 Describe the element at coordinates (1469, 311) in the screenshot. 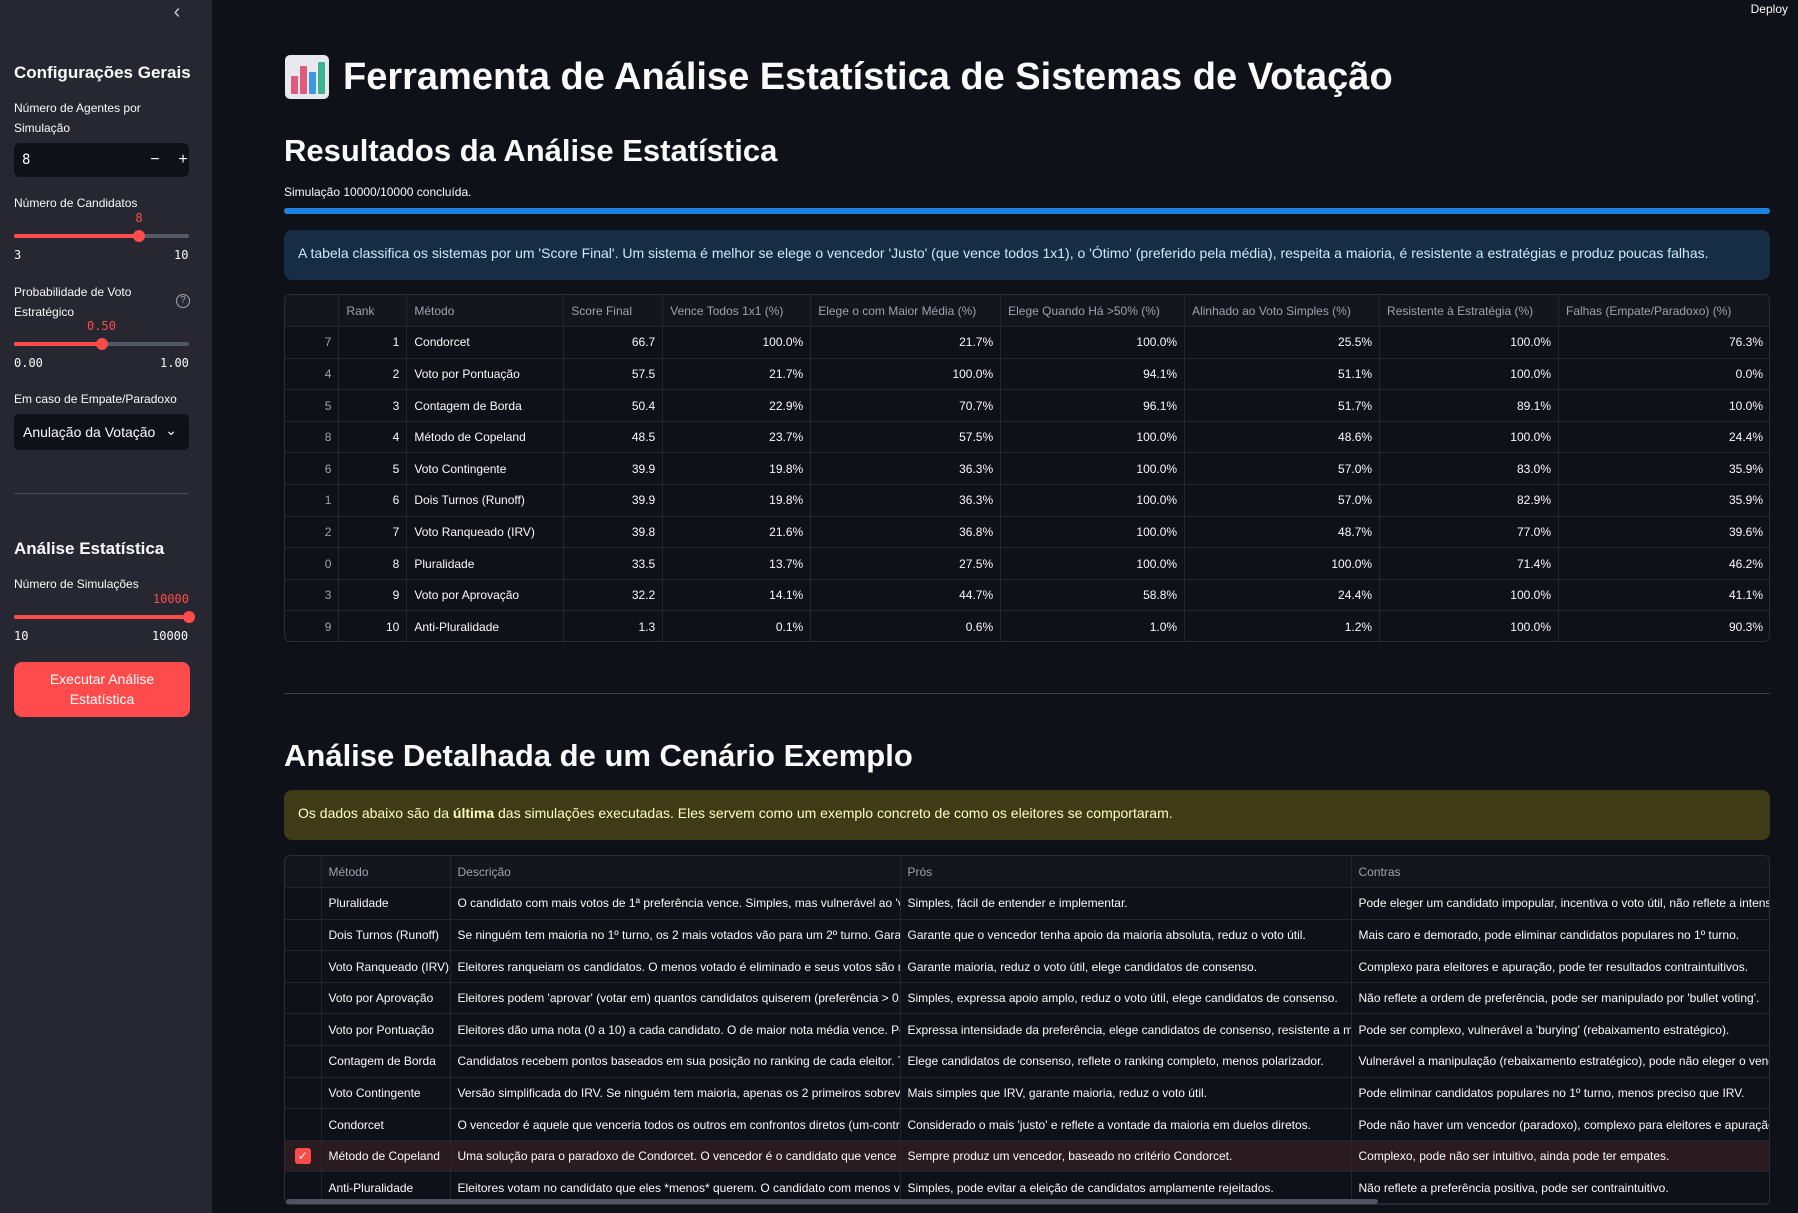

I see `column-header: Resistente à Estratégia (%)` at that location.